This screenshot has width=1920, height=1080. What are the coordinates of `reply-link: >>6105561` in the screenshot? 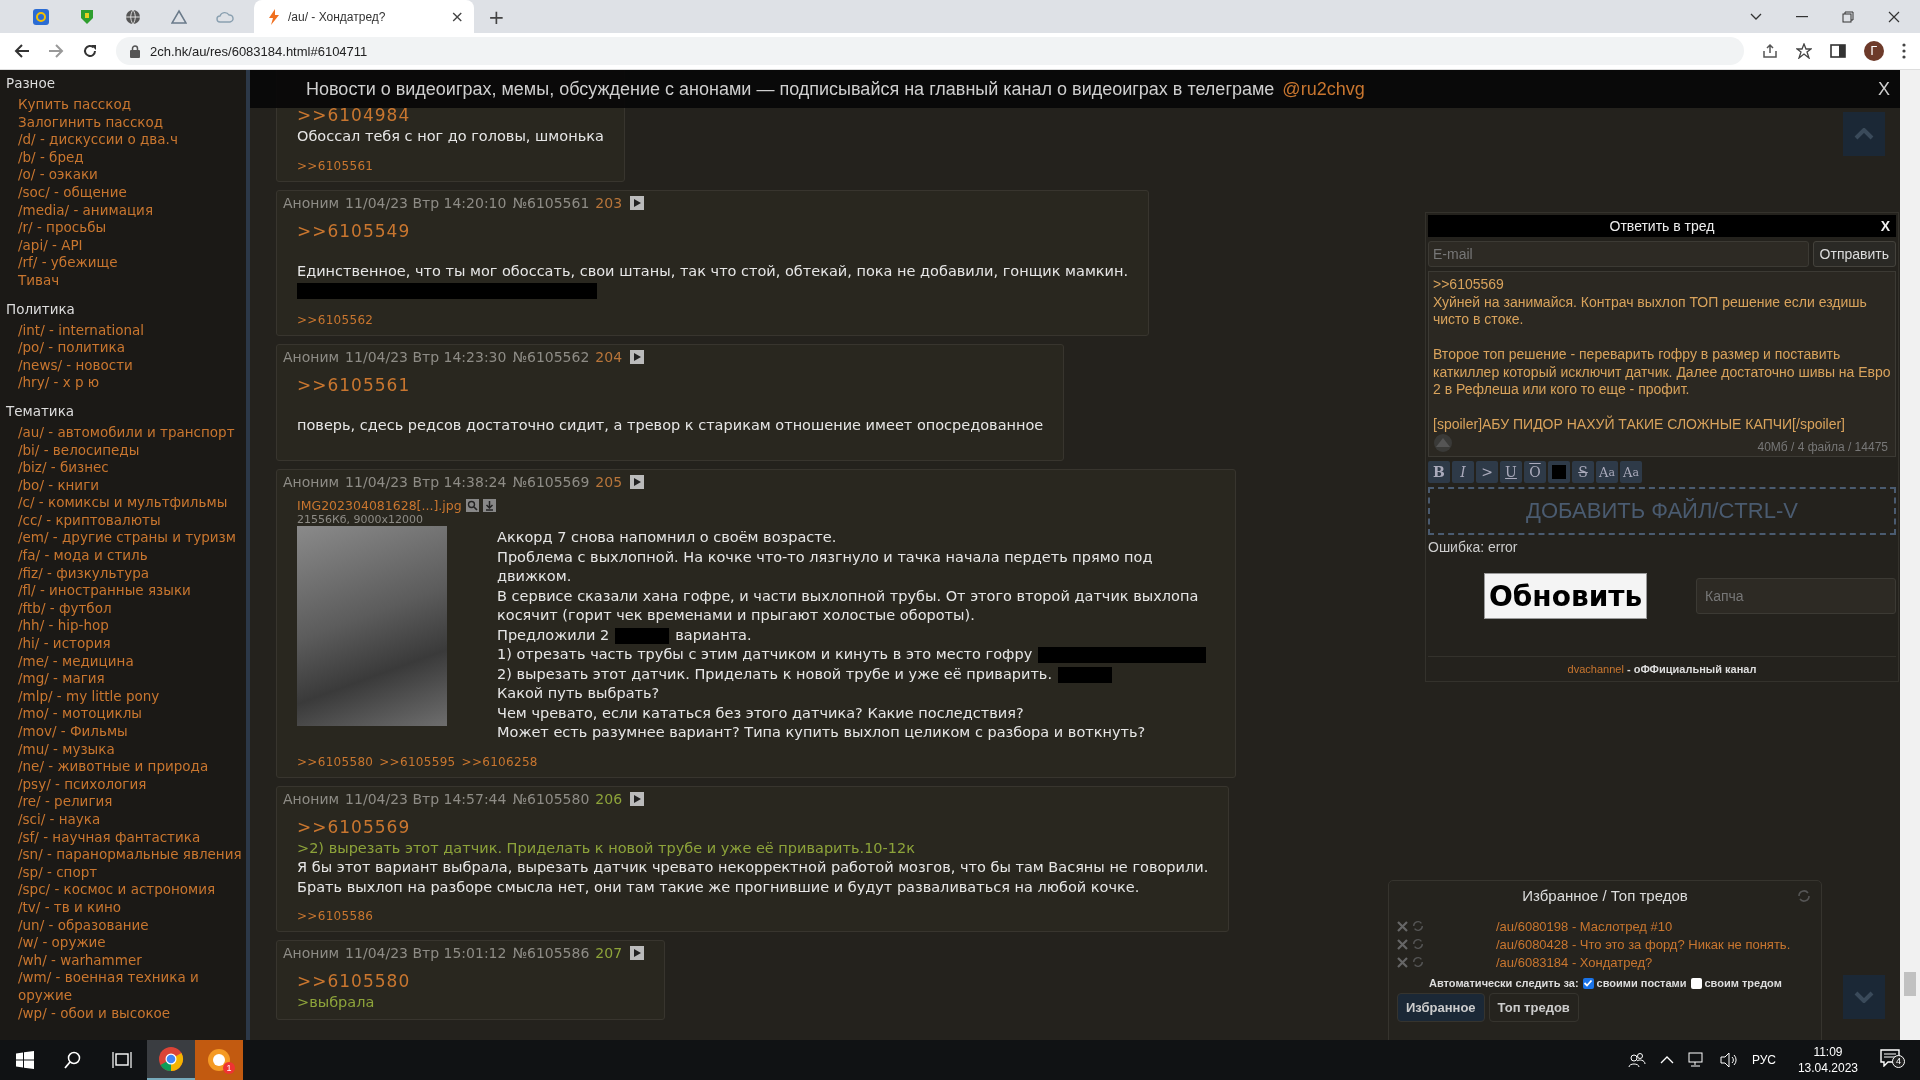 It's located at (354, 394).